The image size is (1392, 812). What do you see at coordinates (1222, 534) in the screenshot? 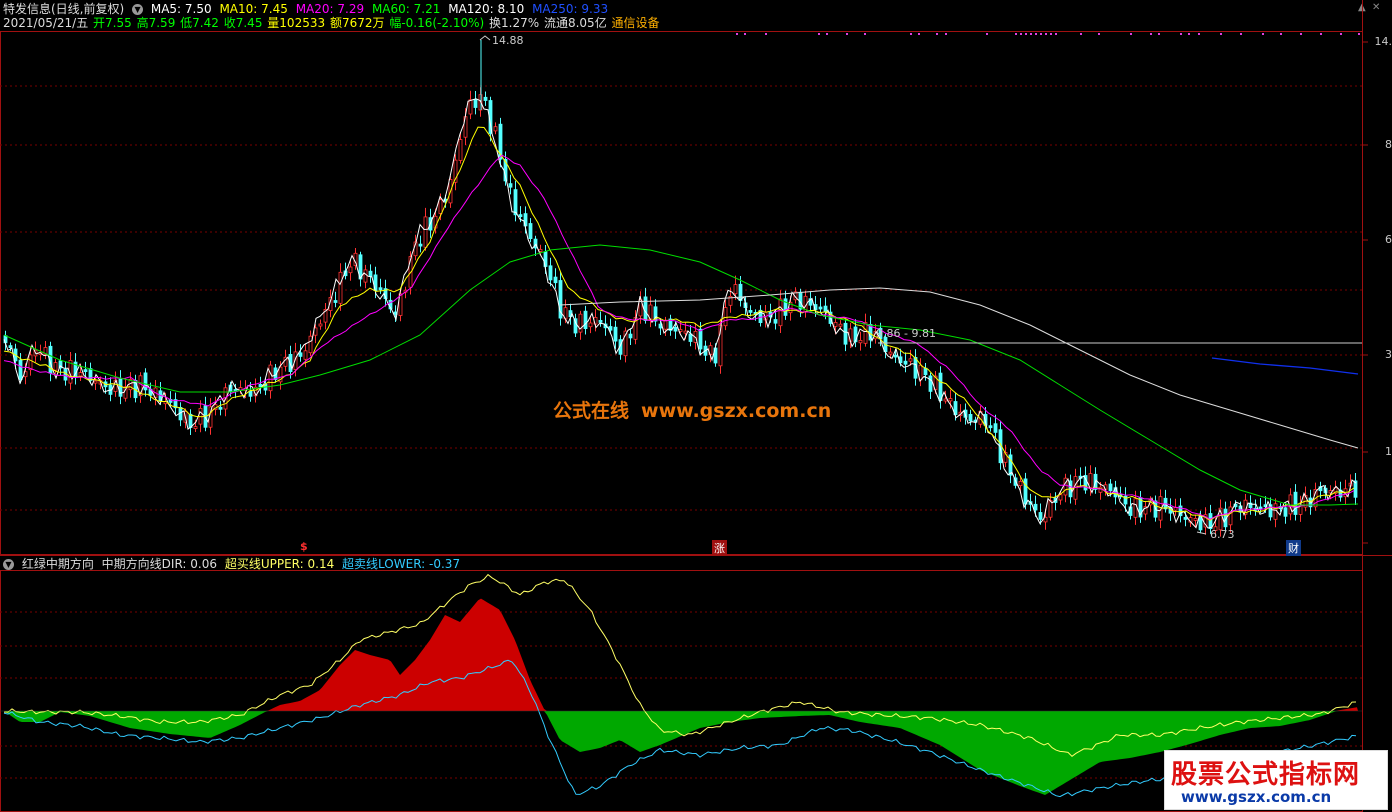
I see `low-price-label: 6.73` at bounding box center [1222, 534].